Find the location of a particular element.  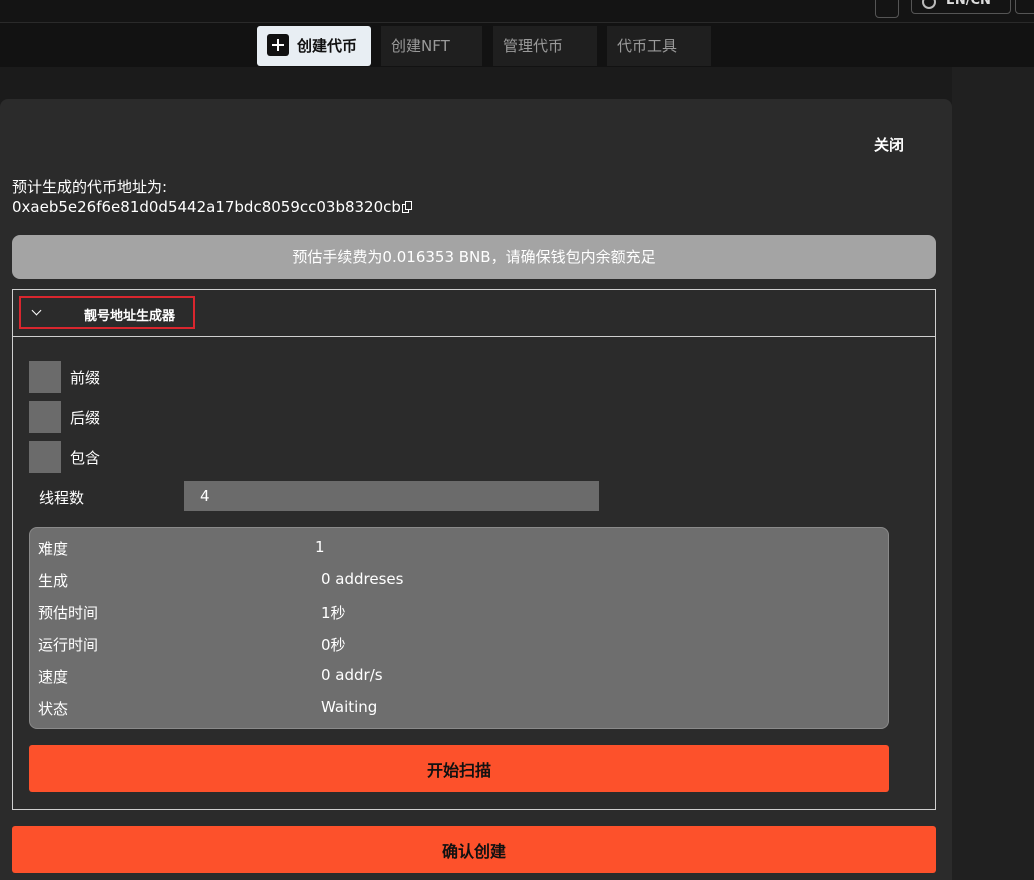

vanity-header: 靓号地址生成器 is located at coordinates (474, 313).